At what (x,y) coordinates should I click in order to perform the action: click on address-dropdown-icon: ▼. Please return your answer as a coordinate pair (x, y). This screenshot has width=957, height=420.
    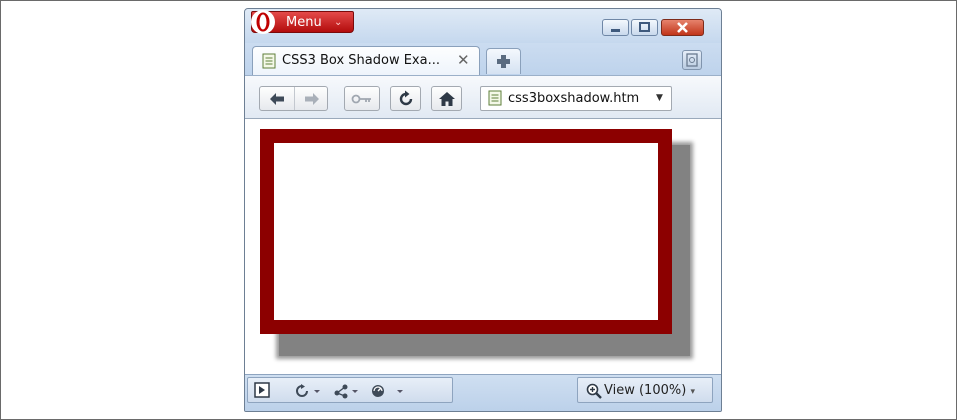
    Looking at the image, I should click on (659, 98).